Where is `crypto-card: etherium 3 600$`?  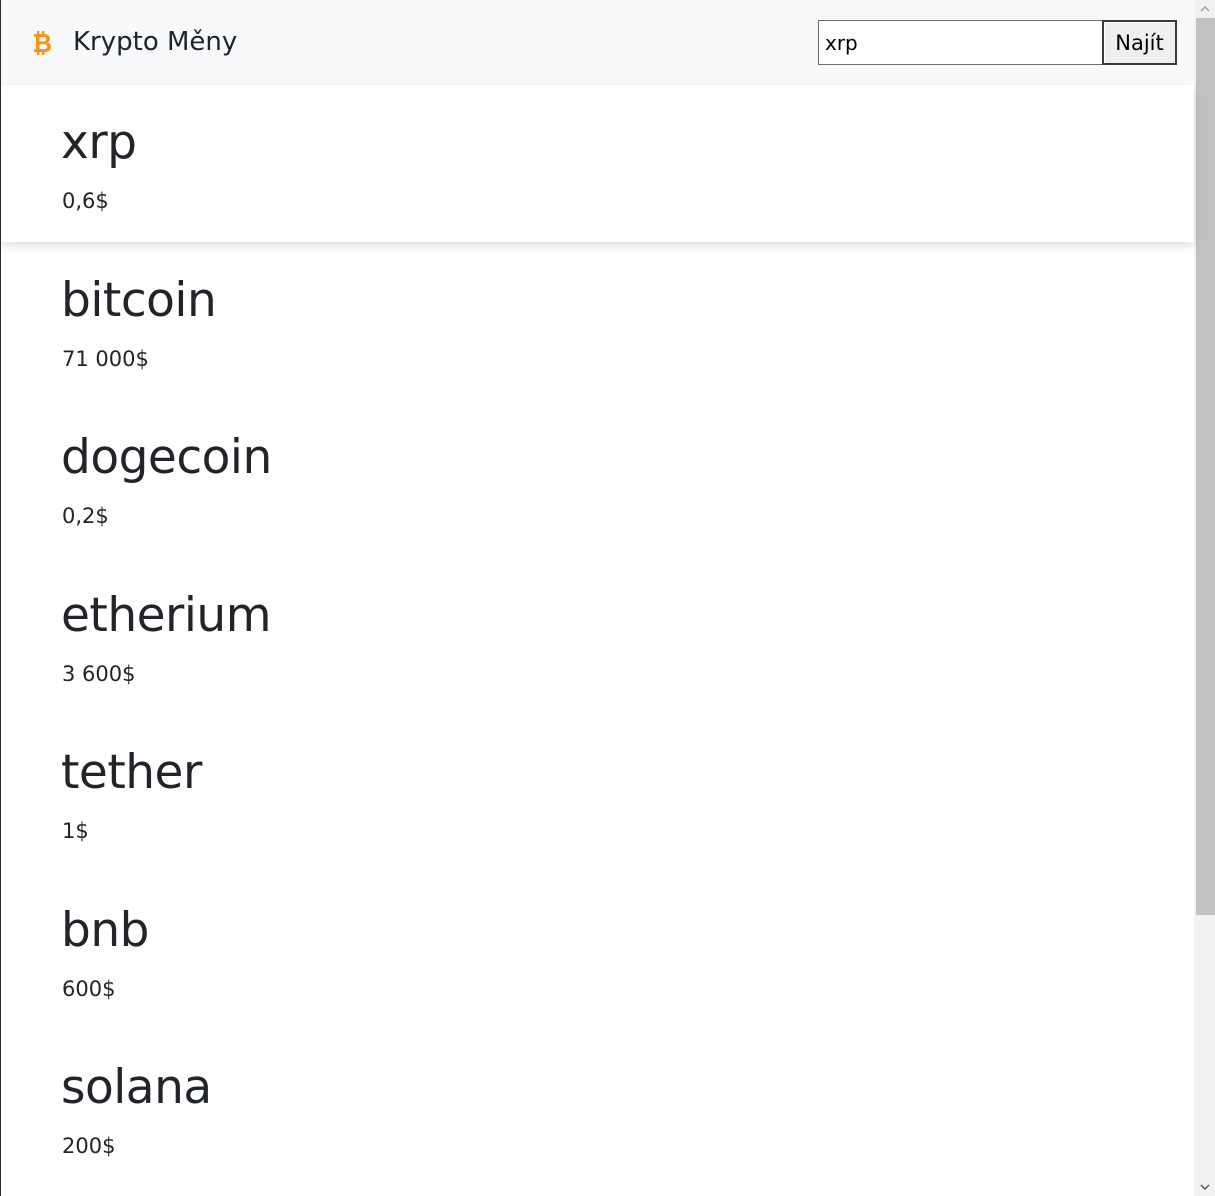 crypto-card: etherium 3 600$ is located at coordinates (597, 636).